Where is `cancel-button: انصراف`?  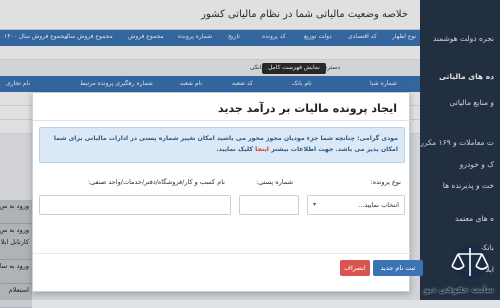 cancel-button: انصراف is located at coordinates (355, 268).